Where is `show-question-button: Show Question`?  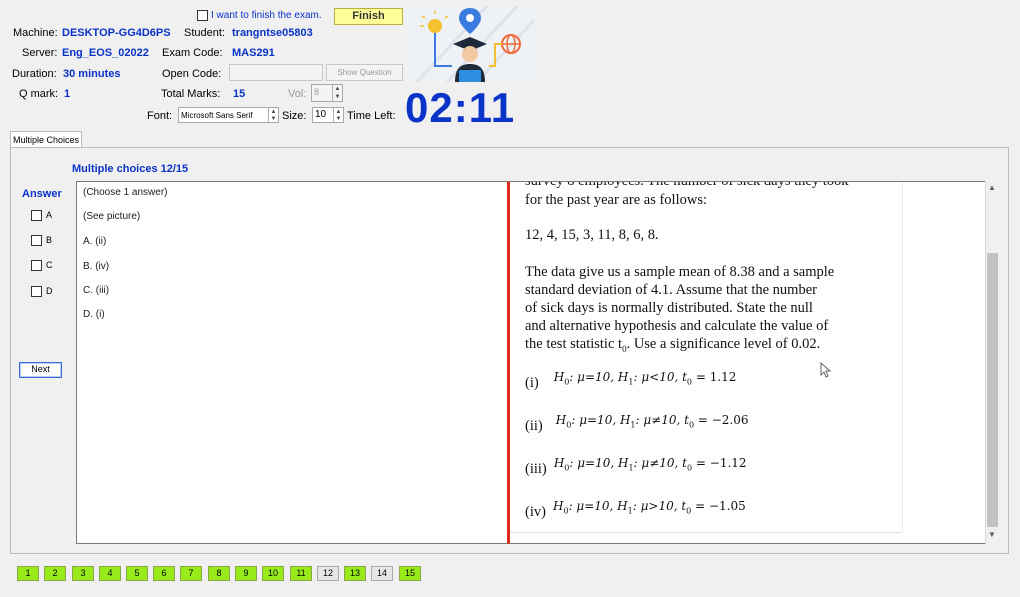 show-question-button: Show Question is located at coordinates (364, 72).